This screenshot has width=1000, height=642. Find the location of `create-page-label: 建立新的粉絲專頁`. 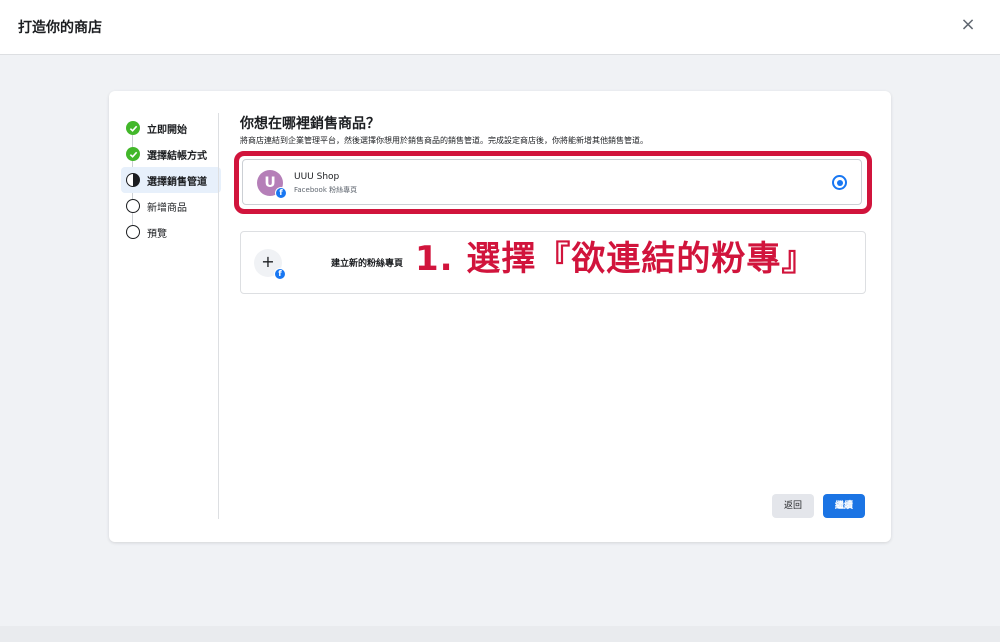

create-page-label: 建立新的粉絲專頁 is located at coordinates (367, 264).